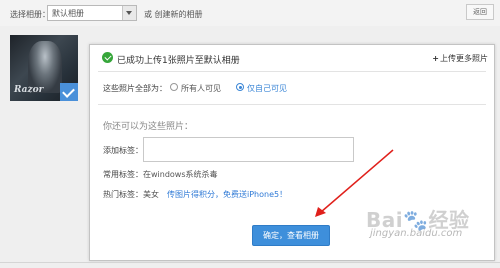 The width and height of the screenshot is (500, 268). Describe the element at coordinates (464, 58) in the screenshot. I see `upload-more-label: 上传更多照片` at that location.